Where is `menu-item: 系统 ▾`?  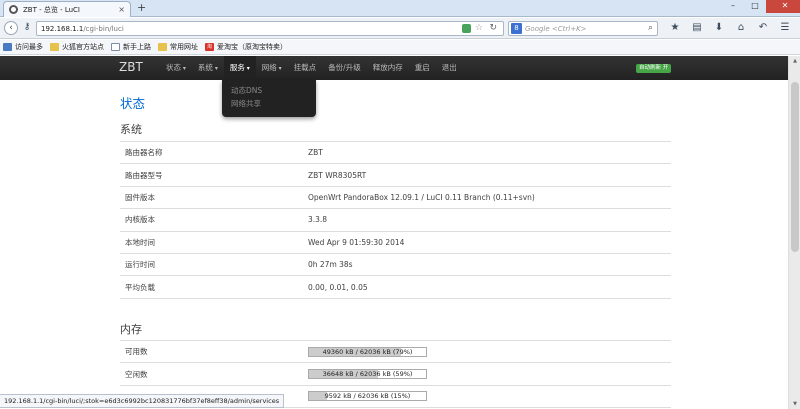 menu-item: 系统 ▾ is located at coordinates (208, 68).